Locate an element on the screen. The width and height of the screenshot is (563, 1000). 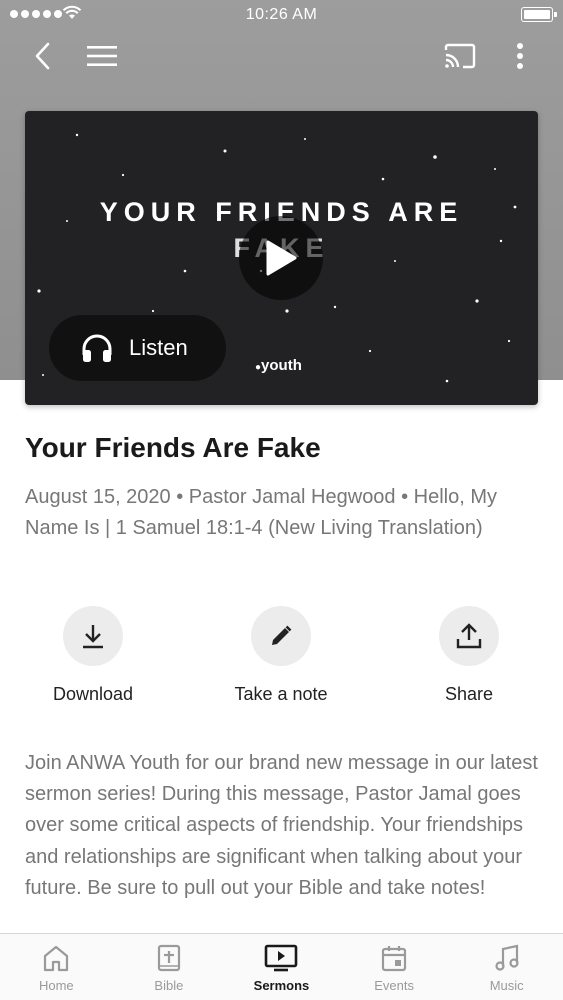
tab-home: Home is located at coordinates (56, 967).